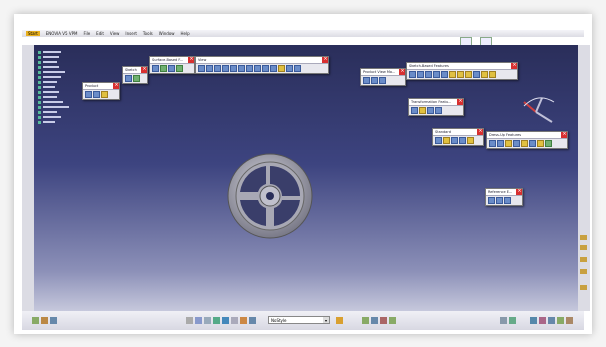  I want to click on zoom-in-icon, so click(233, 68).